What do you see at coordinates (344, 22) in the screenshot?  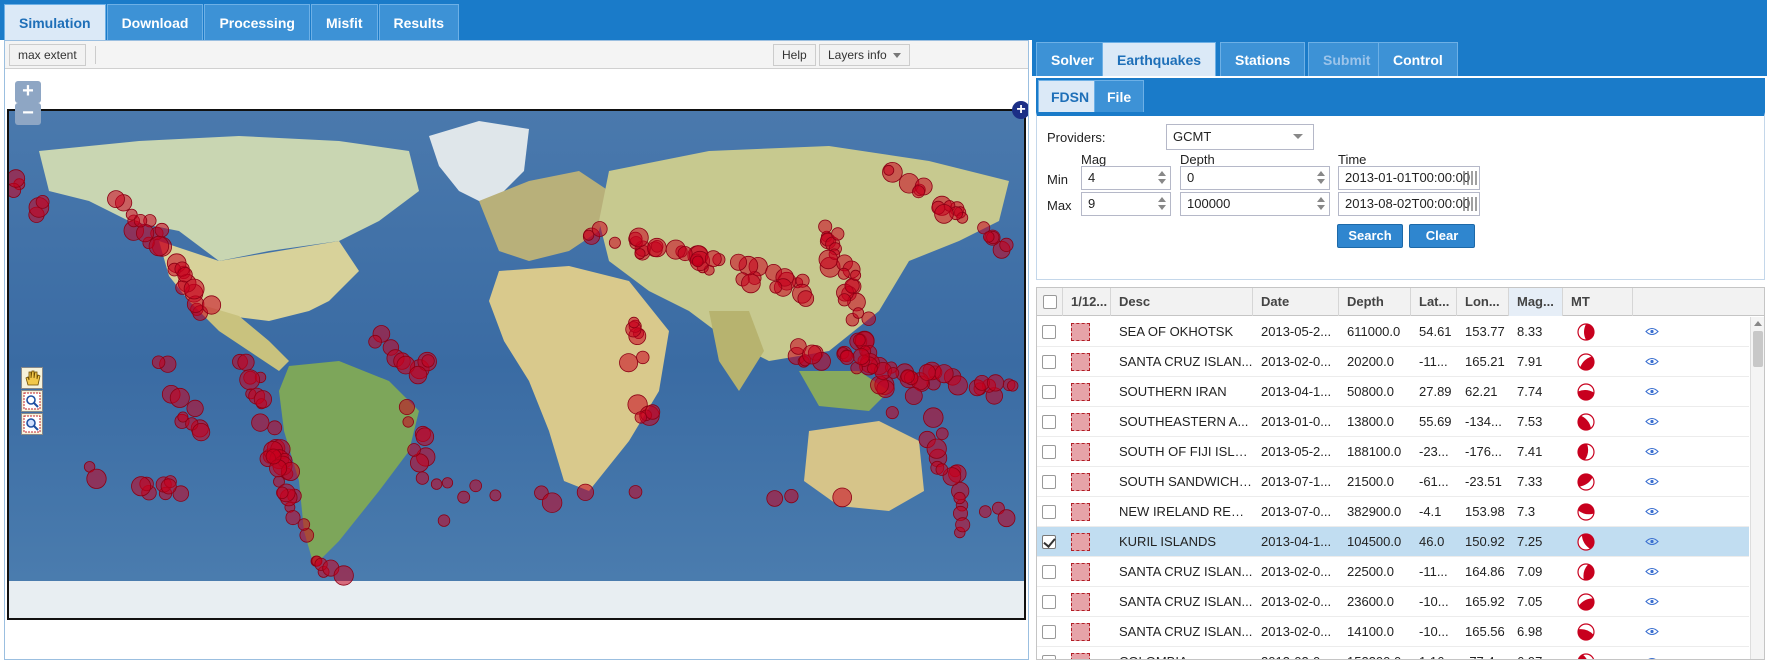 I see `tab-misfit: Misfit` at bounding box center [344, 22].